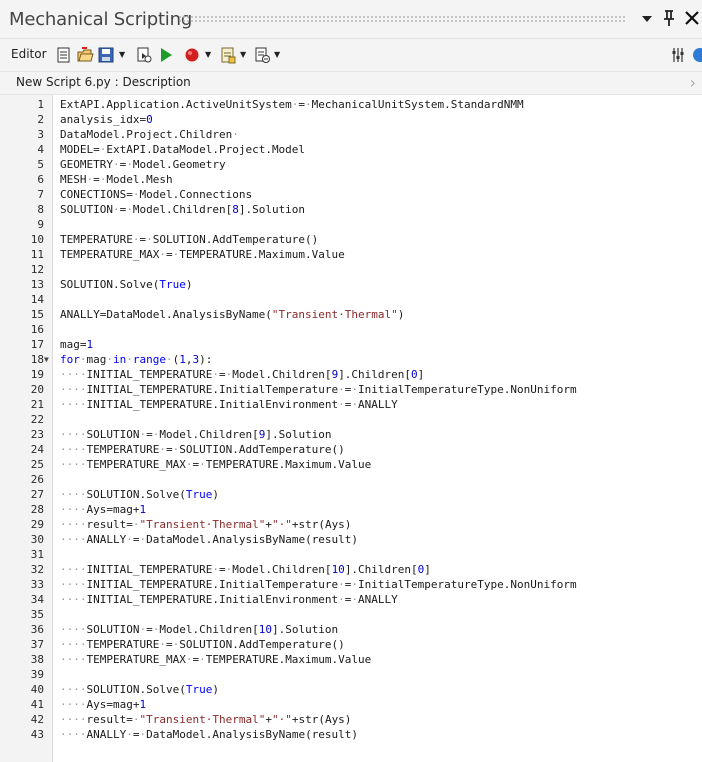 The height and width of the screenshot is (762, 702). Describe the element at coordinates (697, 55) in the screenshot. I see `help-icon` at that location.